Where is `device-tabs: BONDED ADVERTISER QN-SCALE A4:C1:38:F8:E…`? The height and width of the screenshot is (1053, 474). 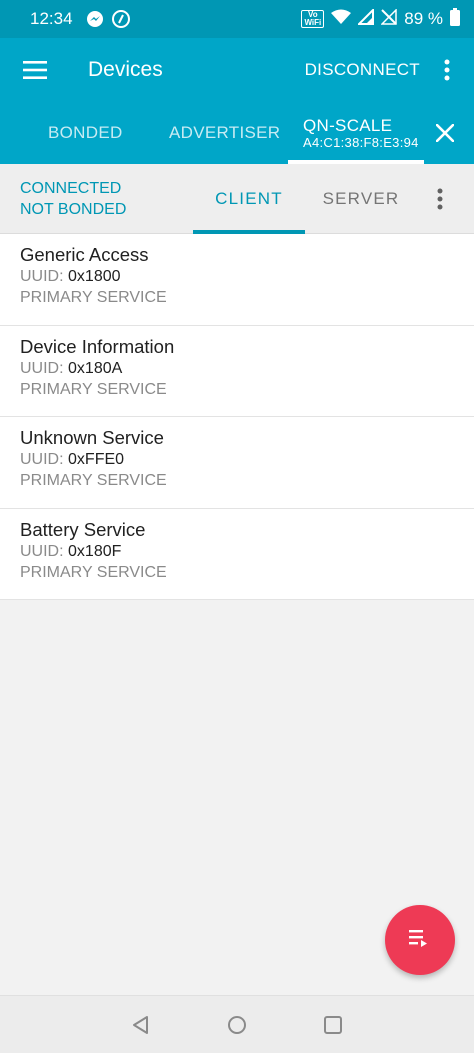 device-tabs: BONDED ADVERTISER QN-SCALE A4:C1:38:F8:E… is located at coordinates (237, 133).